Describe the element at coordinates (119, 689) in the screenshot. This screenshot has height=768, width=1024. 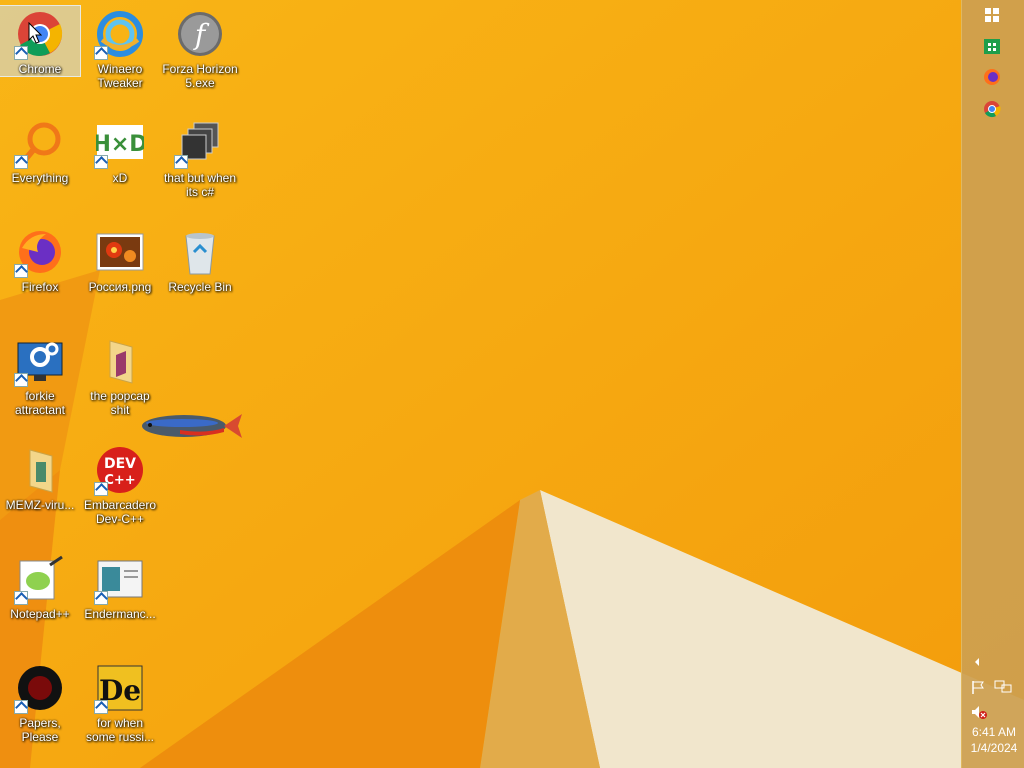
I see `de-icon: De` at that location.